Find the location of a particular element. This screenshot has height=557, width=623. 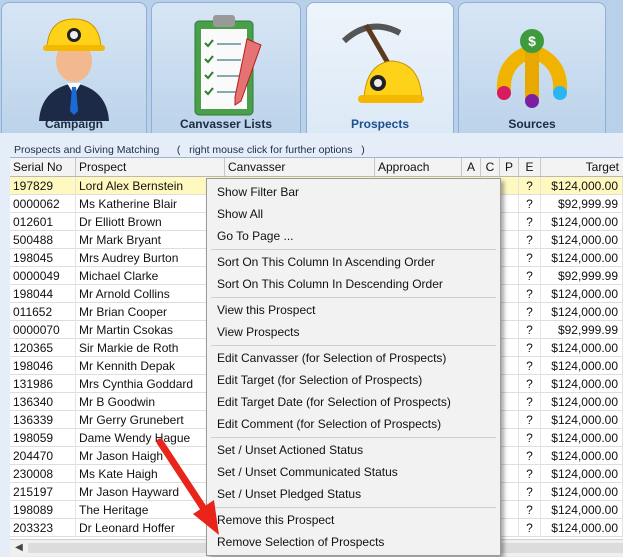

column-header-target: Target is located at coordinates (582, 167).